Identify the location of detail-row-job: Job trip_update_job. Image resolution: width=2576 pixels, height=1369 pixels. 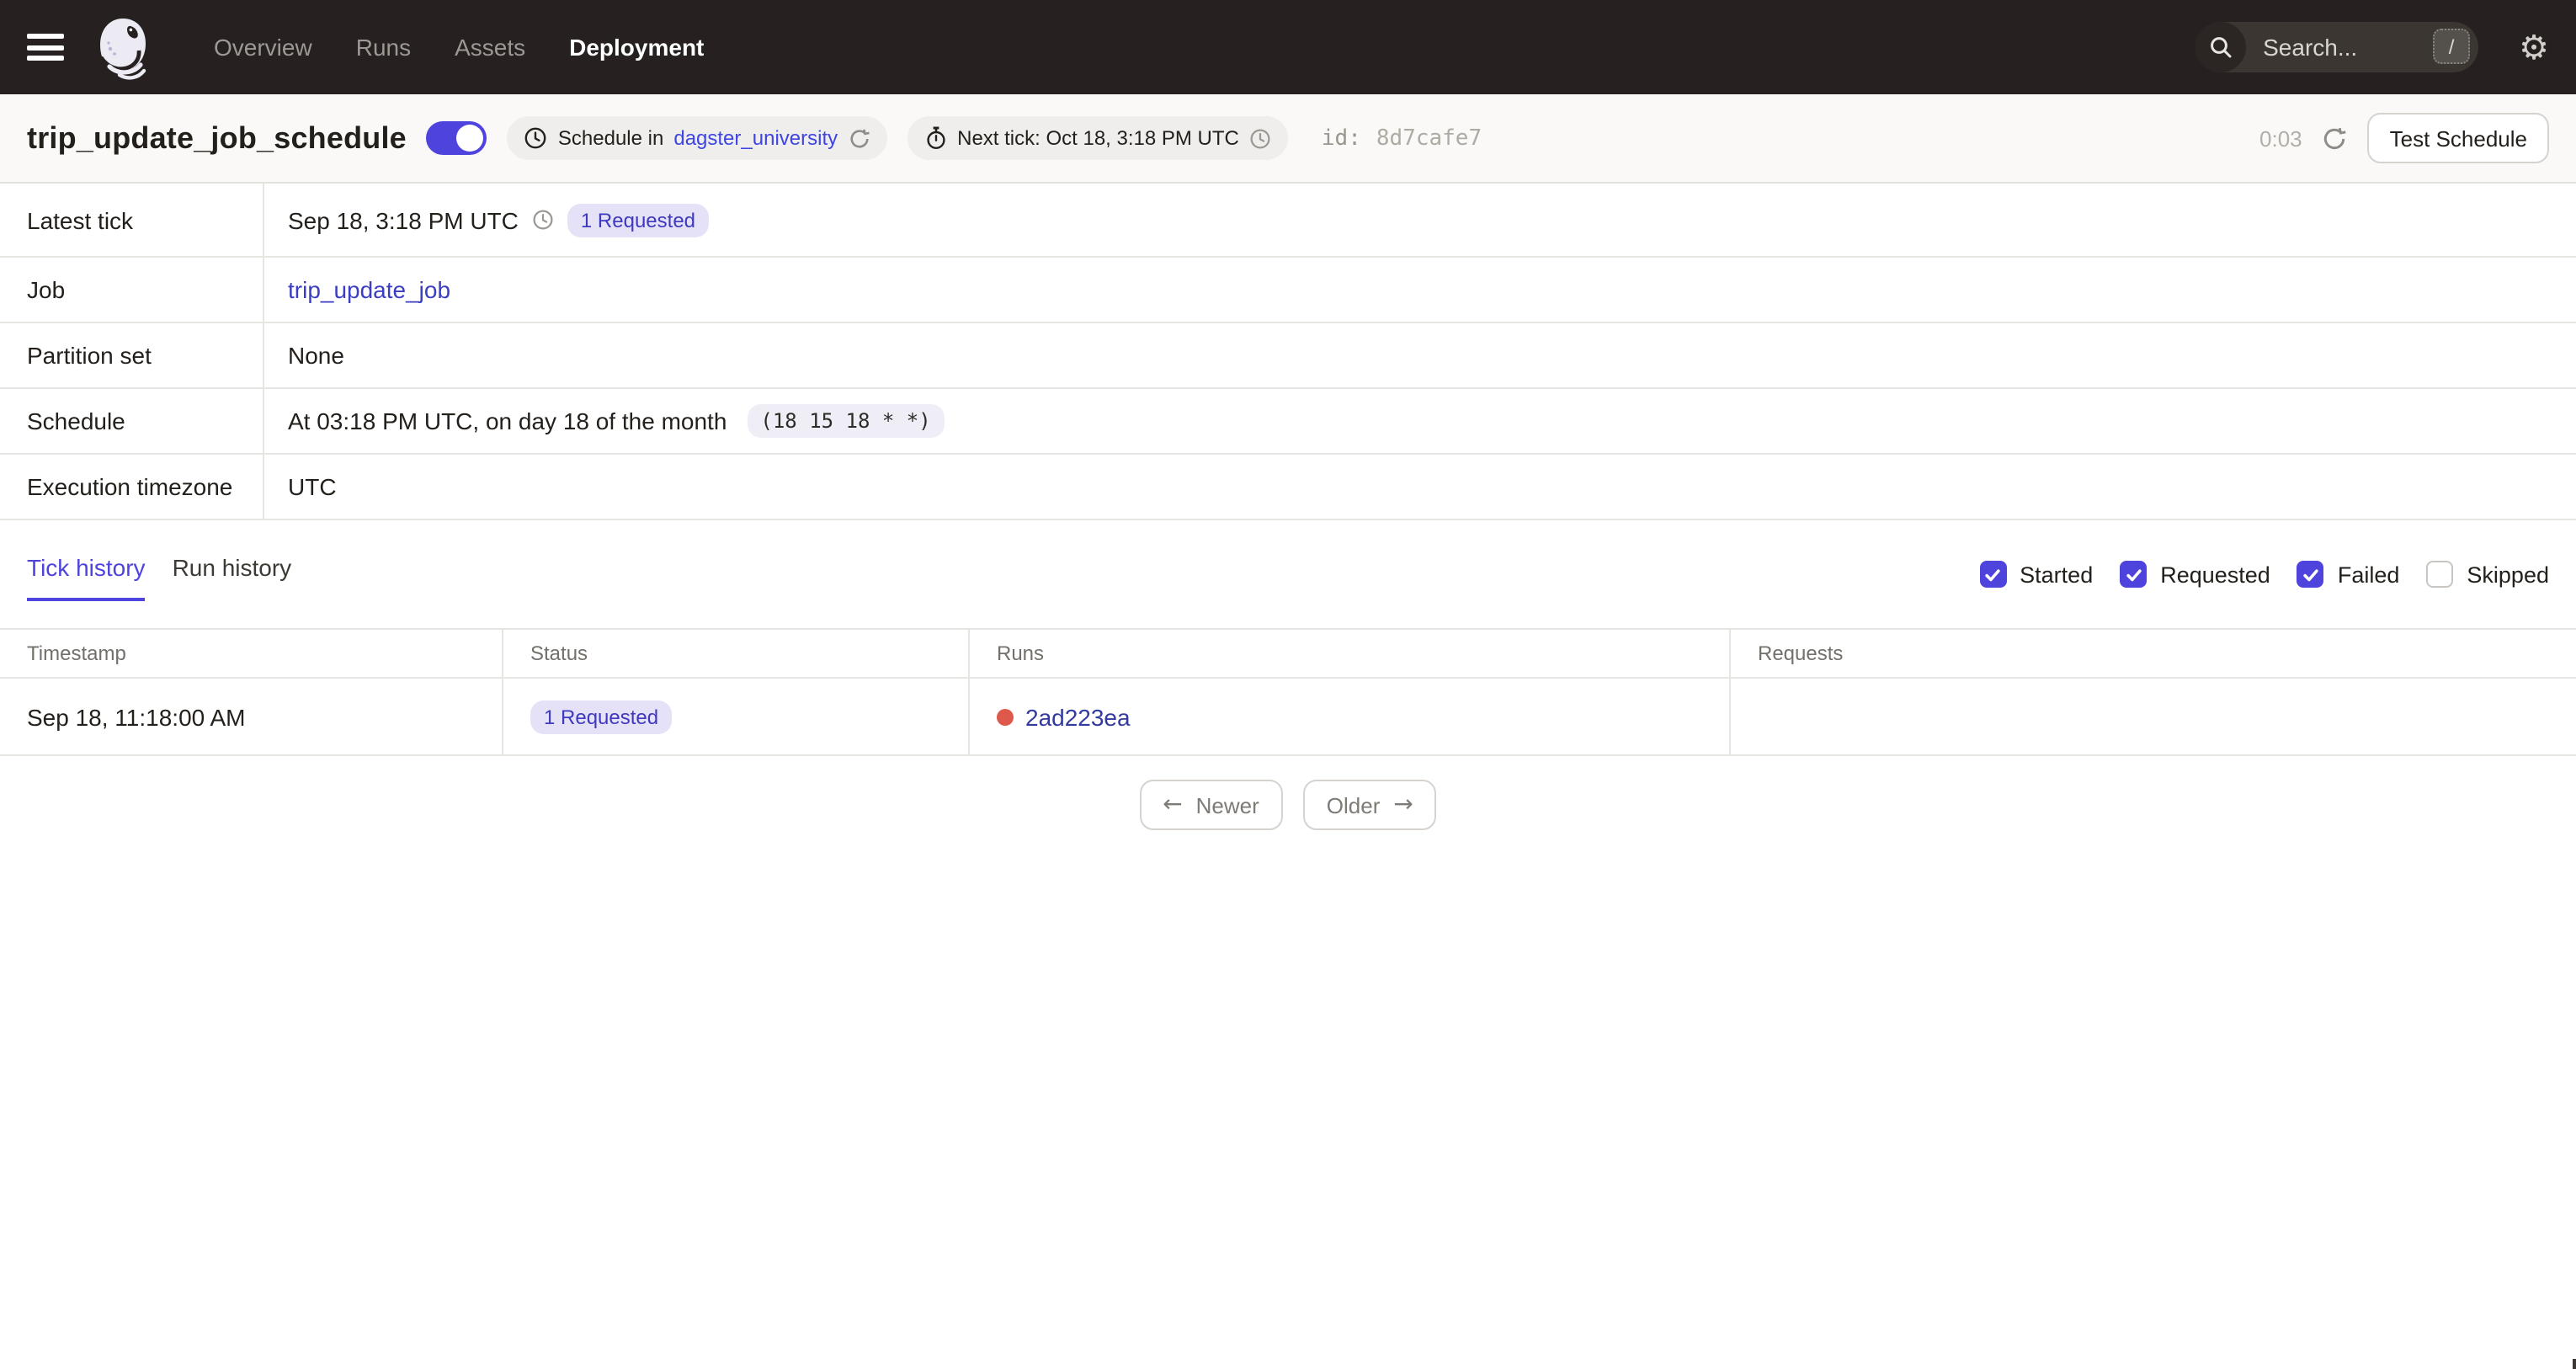
(1288, 290).